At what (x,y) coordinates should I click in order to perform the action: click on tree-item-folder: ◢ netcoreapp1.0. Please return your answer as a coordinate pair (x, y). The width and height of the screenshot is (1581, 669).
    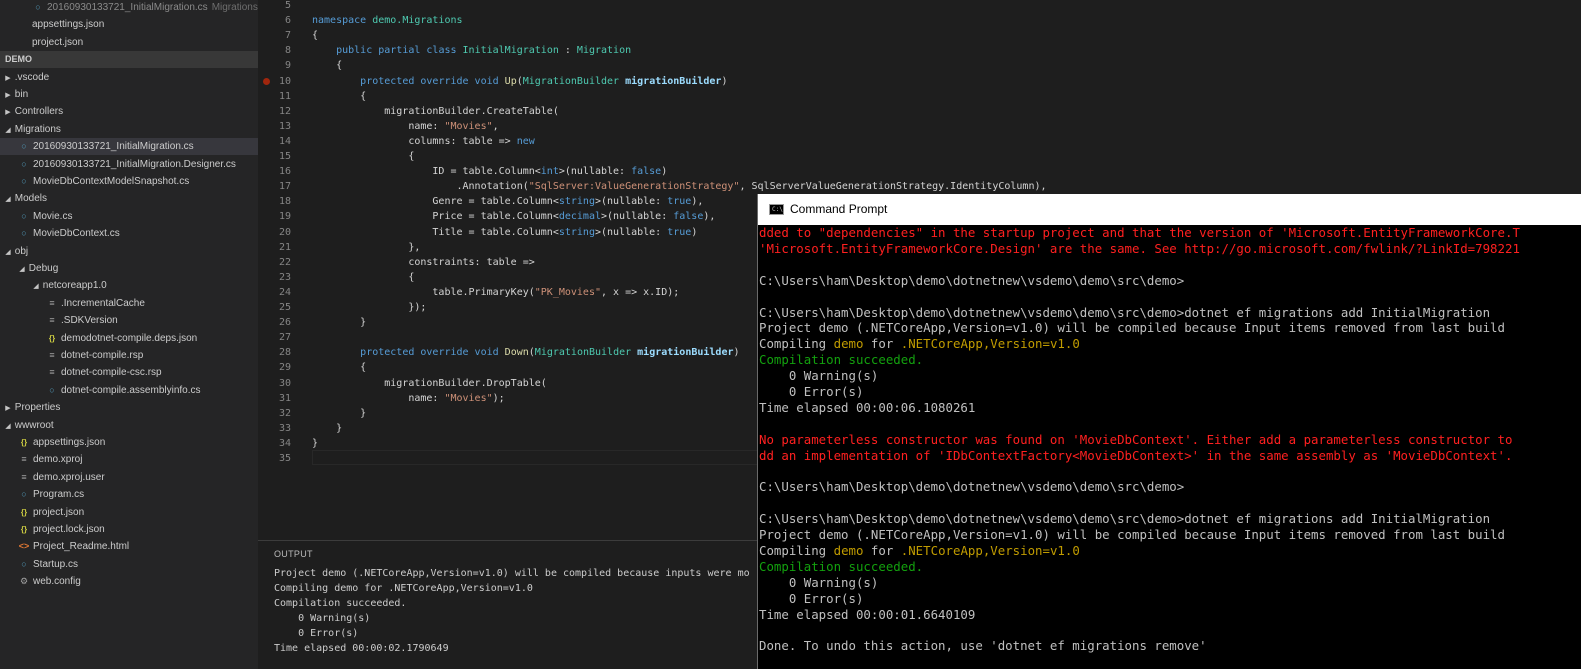
    Looking at the image, I should click on (129, 285).